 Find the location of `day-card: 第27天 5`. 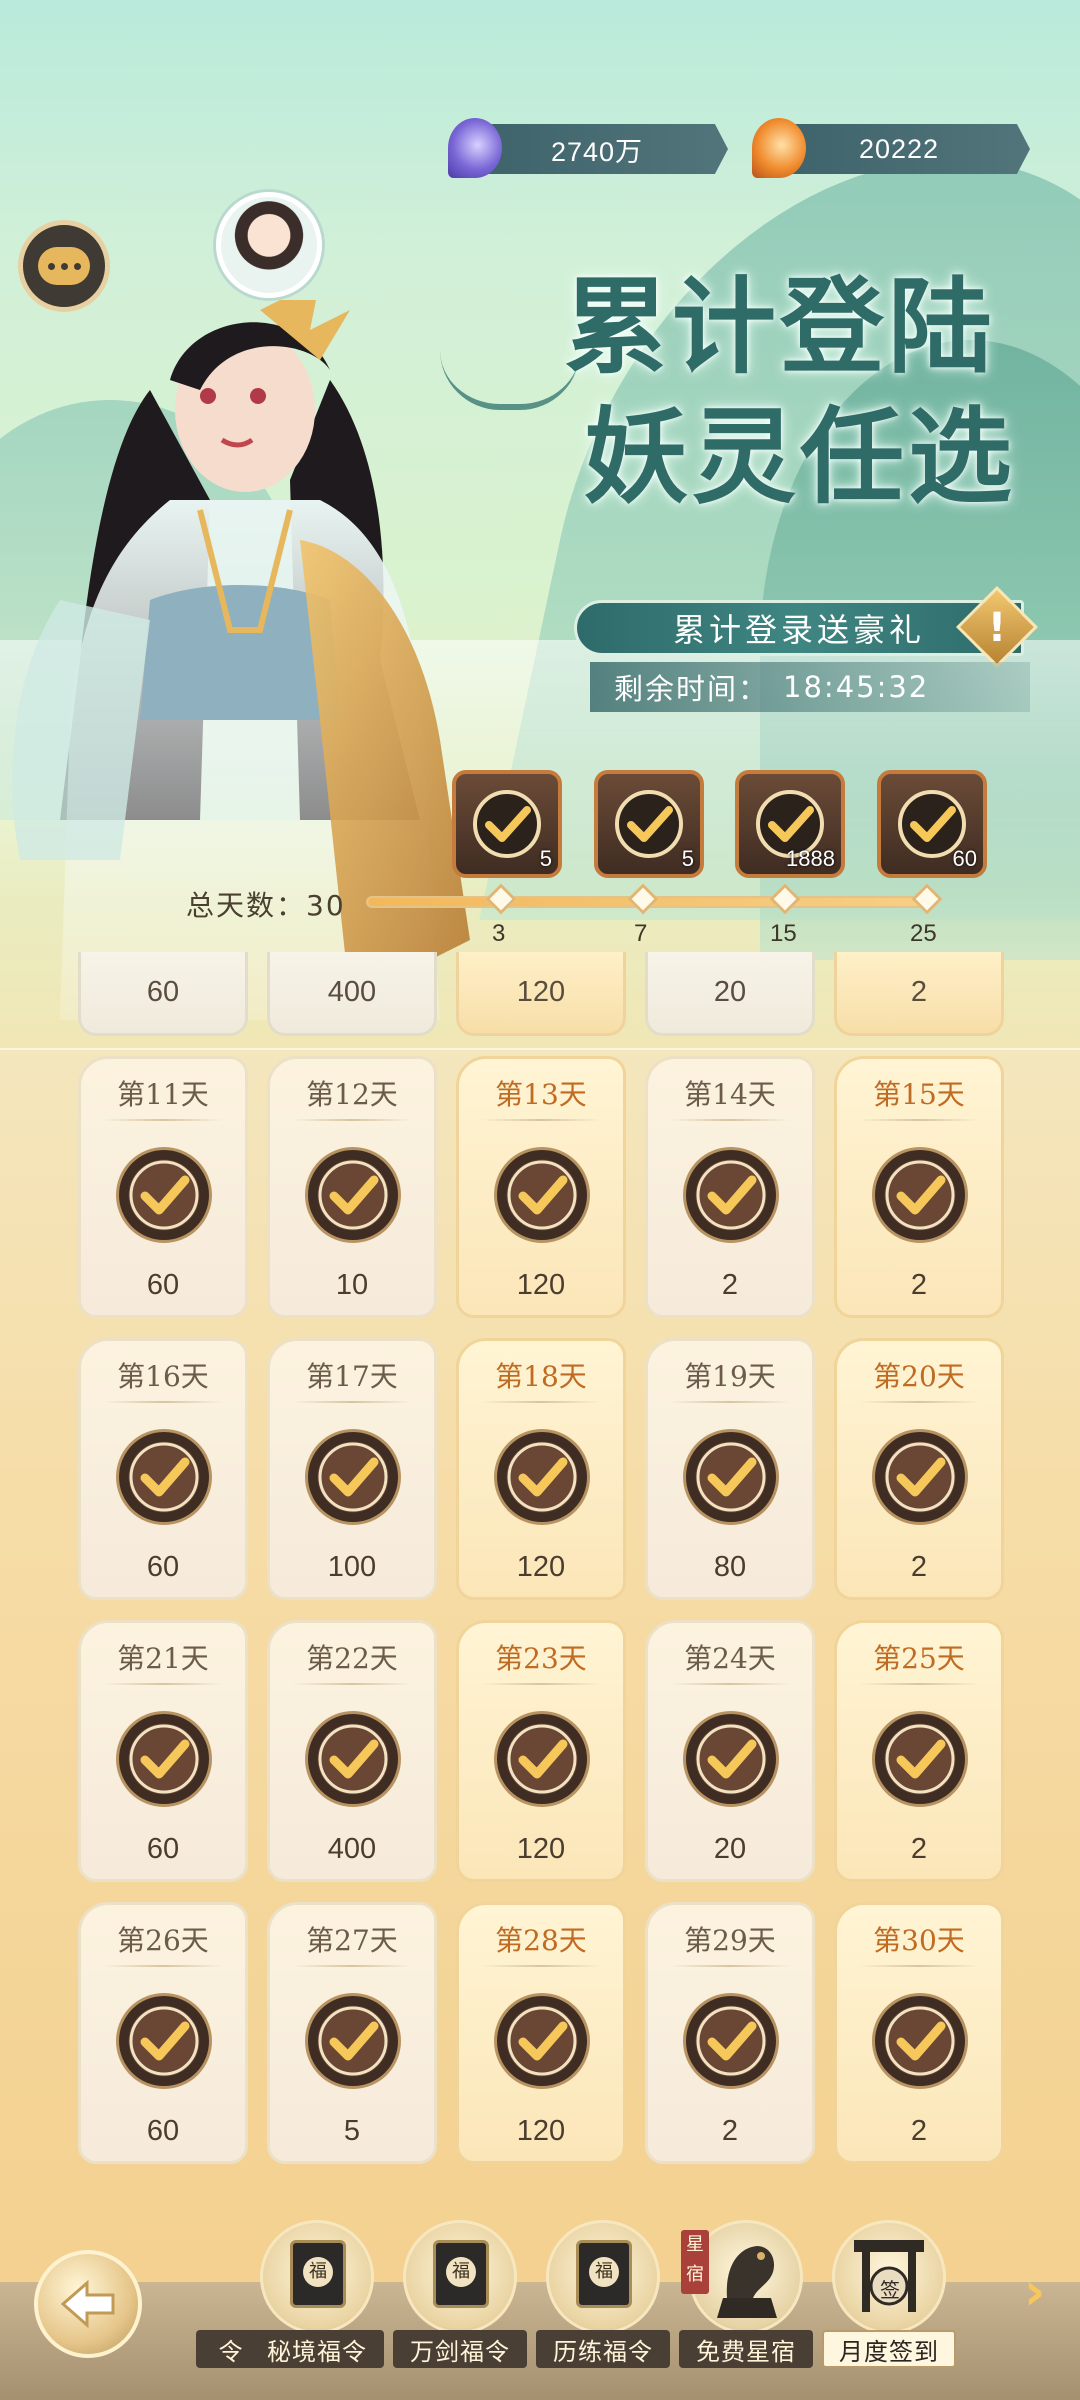

day-card: 第27天 5 is located at coordinates (352, 2033).